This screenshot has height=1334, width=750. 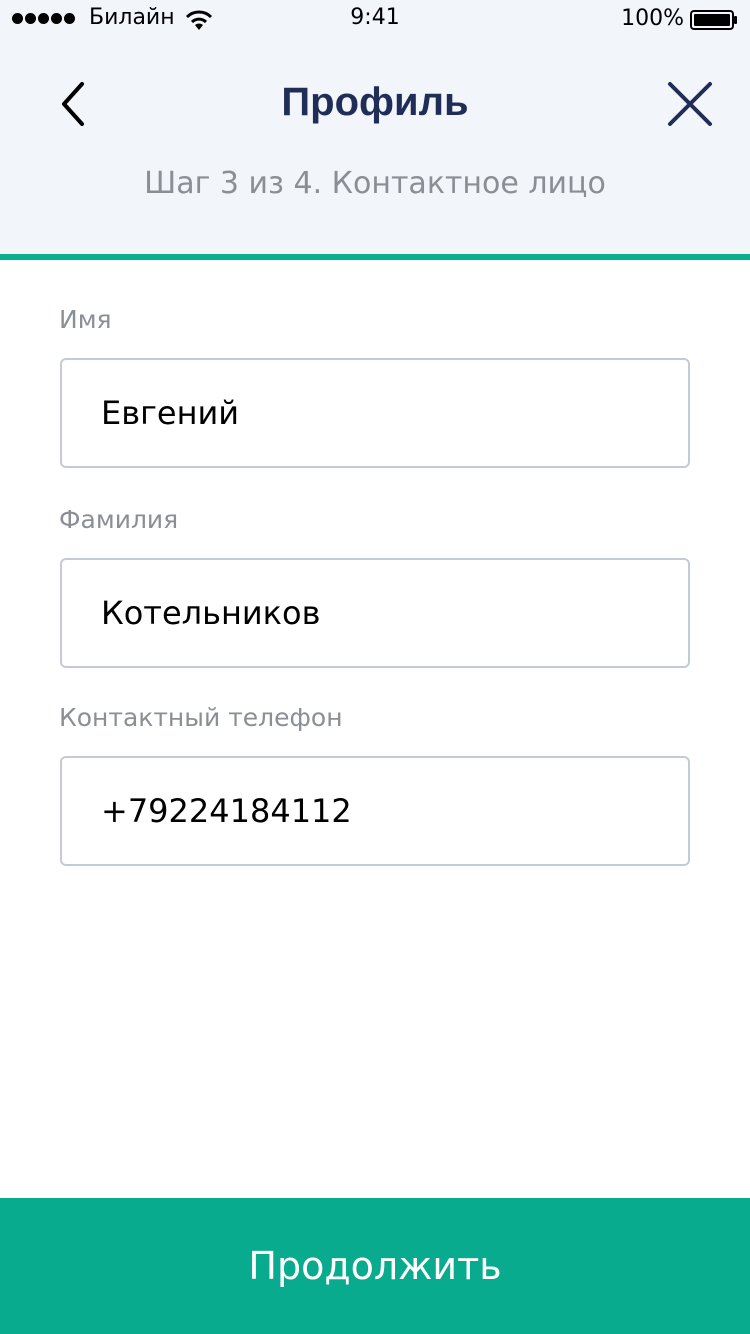 What do you see at coordinates (201, 717) in the screenshot?
I see `phone-label: Контактный телефон` at bounding box center [201, 717].